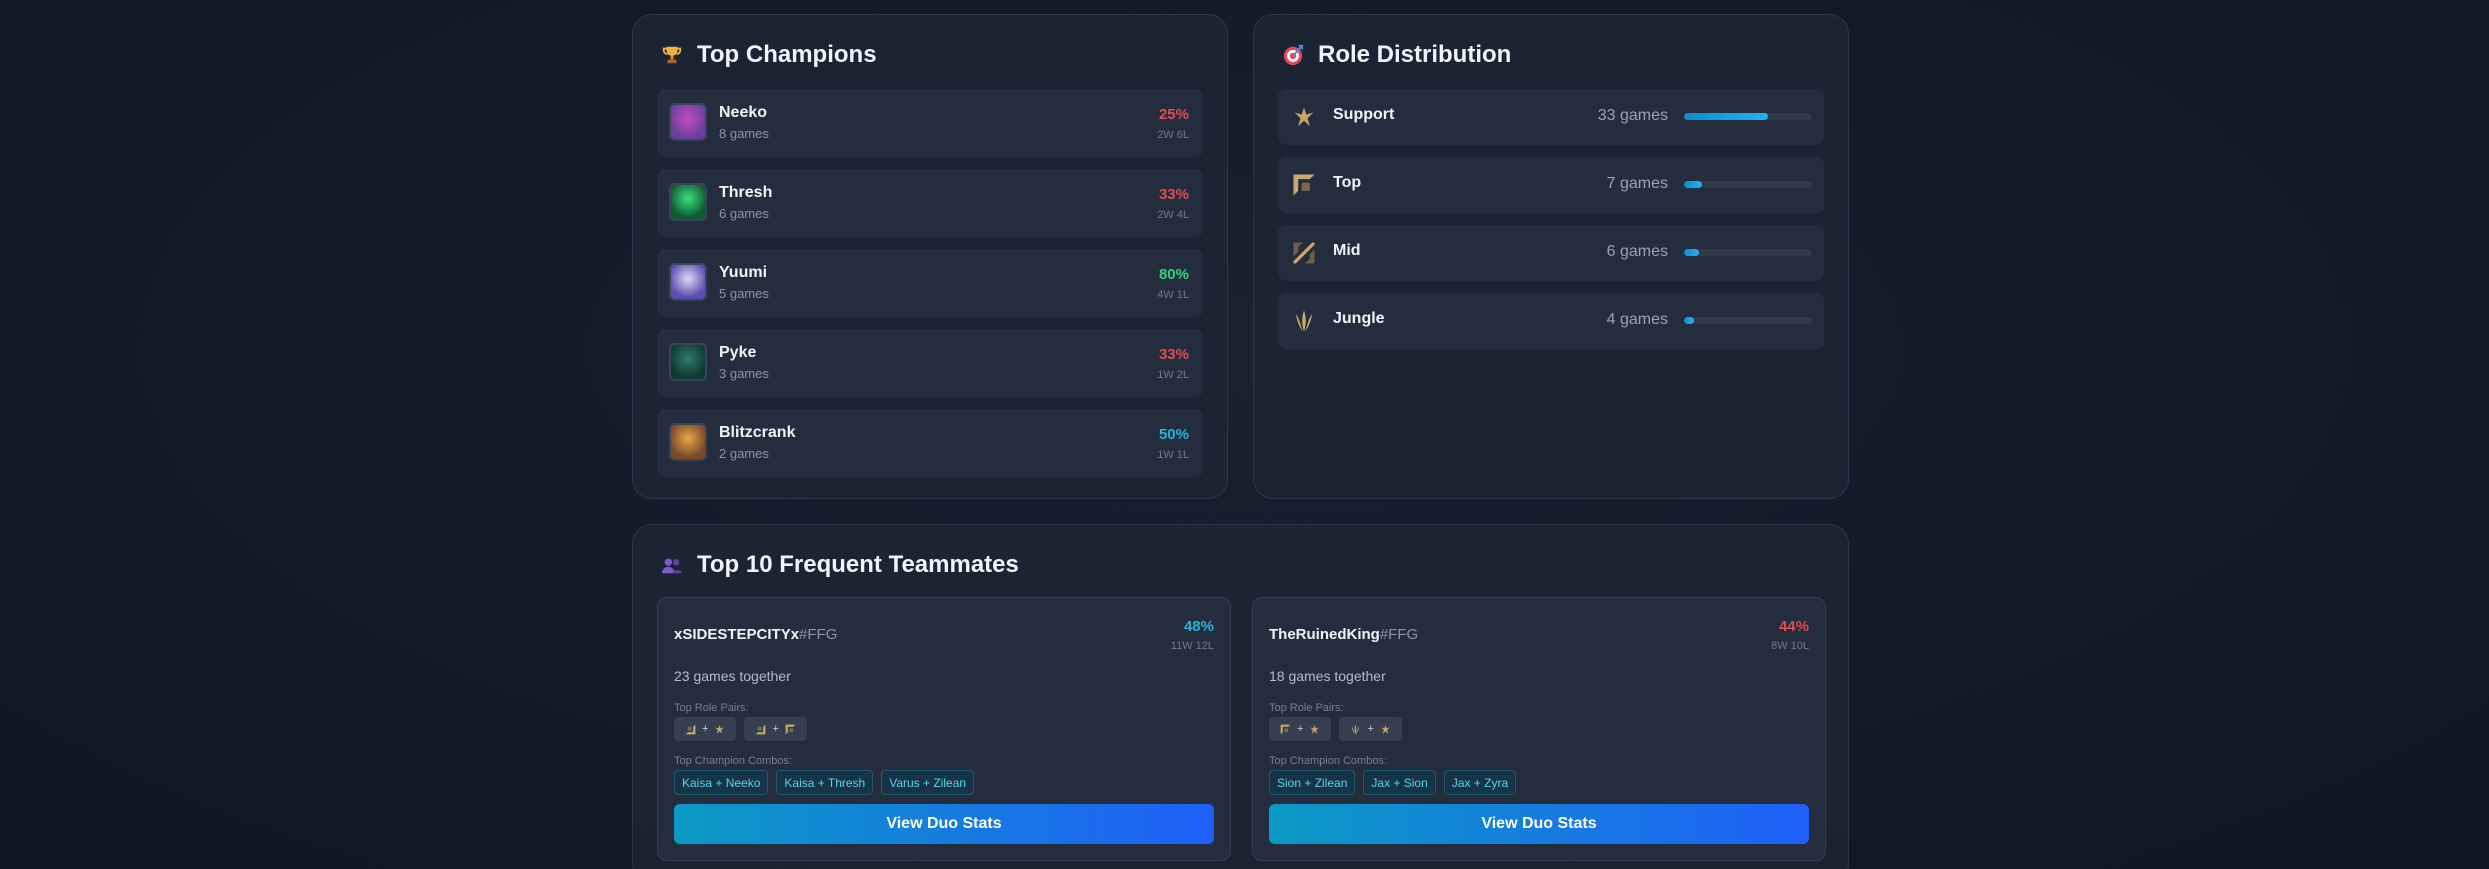  I want to click on champion-record: 2W 6L, so click(1173, 135).